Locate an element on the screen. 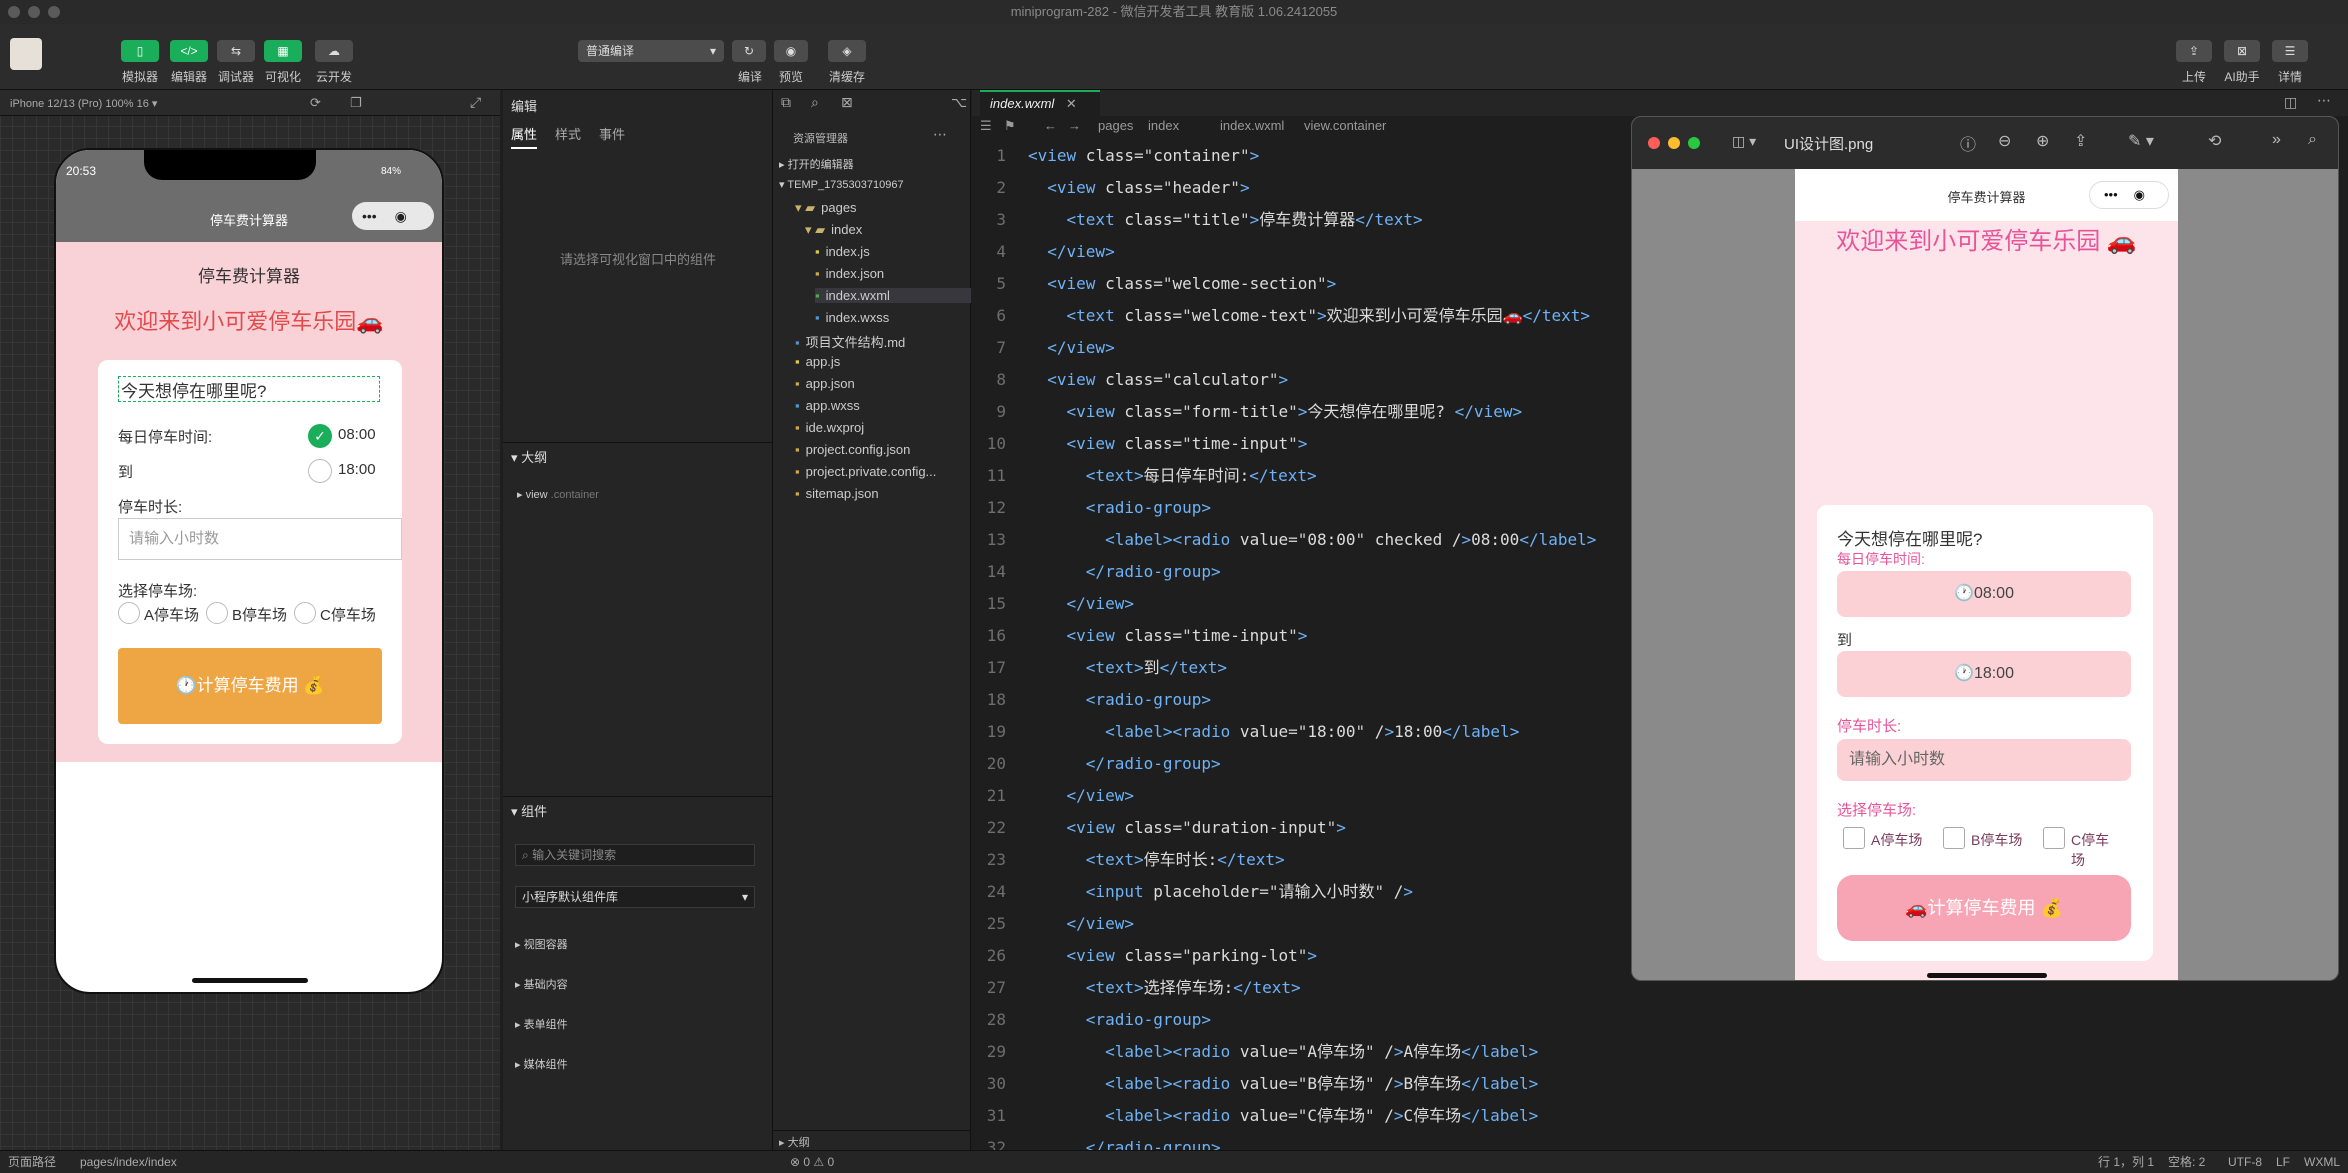 The image size is (2348, 1173). expand-icon: » is located at coordinates (2276, 140).